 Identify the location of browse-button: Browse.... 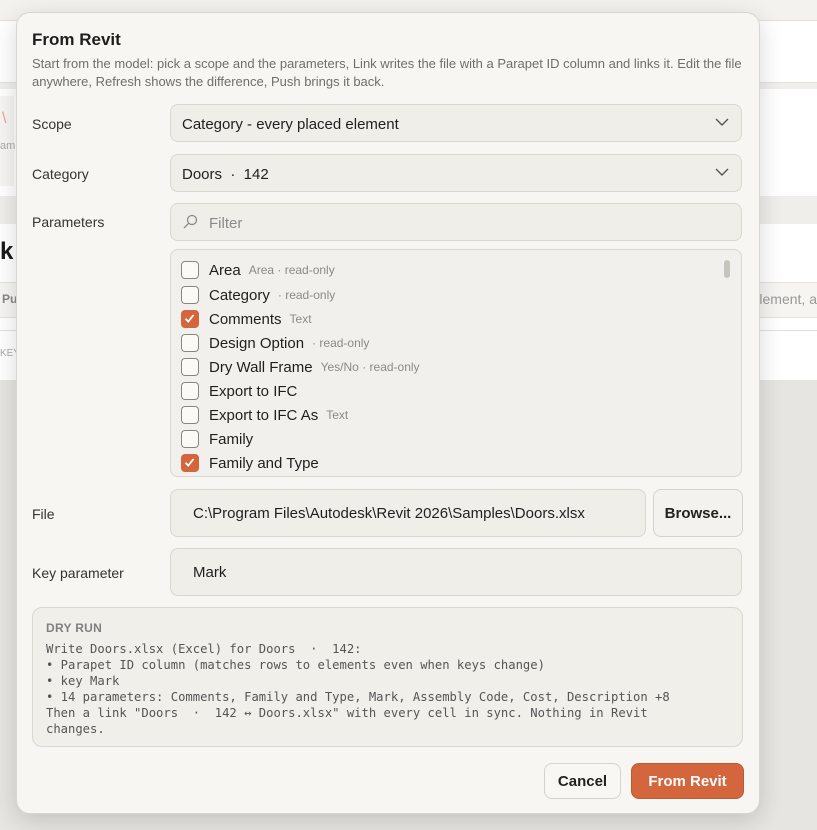
(698, 513).